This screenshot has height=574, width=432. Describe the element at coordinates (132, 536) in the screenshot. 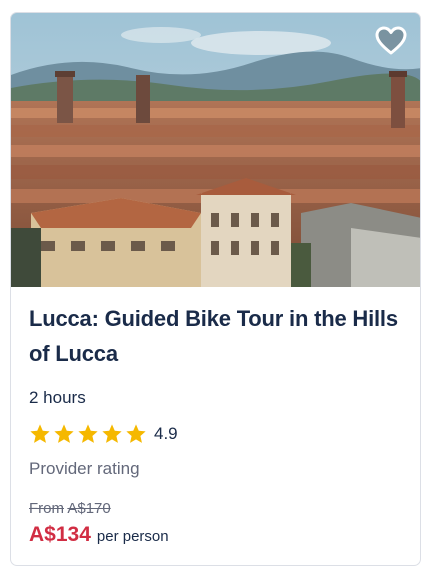

I see `price-unit: per person` at that location.